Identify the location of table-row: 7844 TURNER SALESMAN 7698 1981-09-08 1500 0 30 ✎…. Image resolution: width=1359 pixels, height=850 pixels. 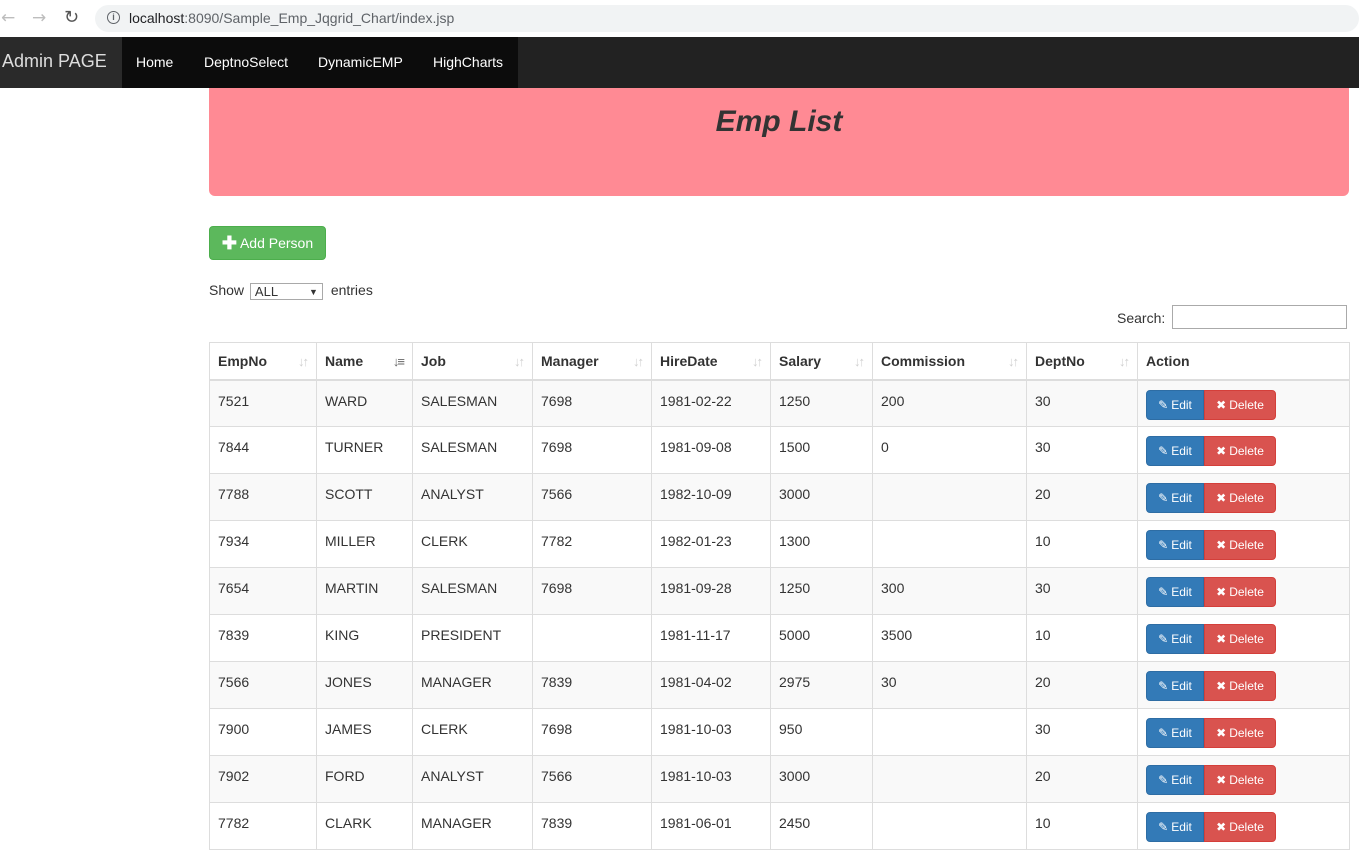
(779, 450).